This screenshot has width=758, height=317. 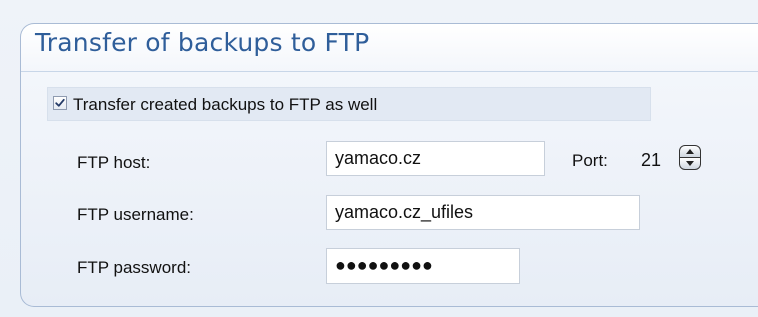 I want to click on checkmark-icon, so click(x=60, y=102).